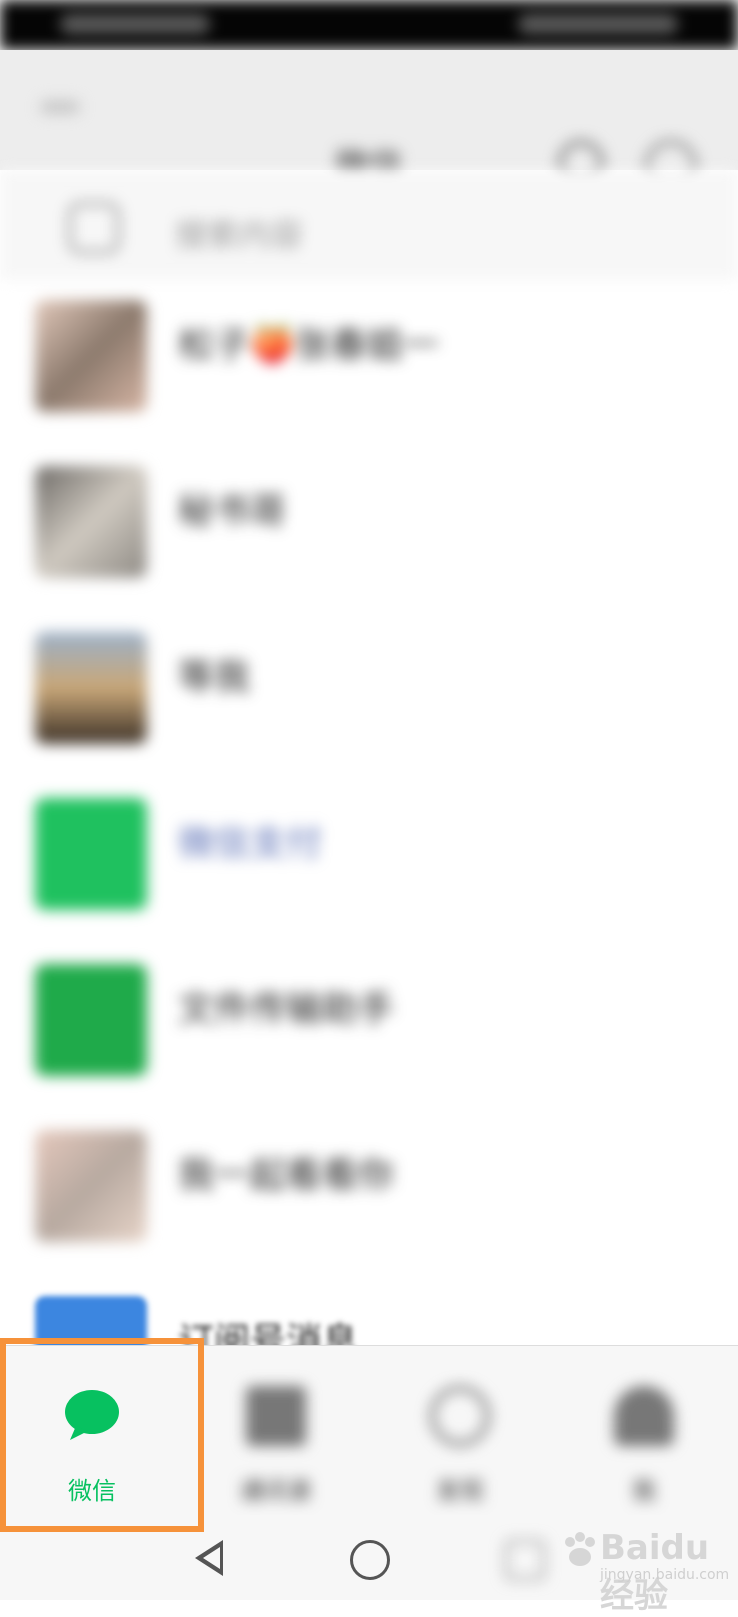 The height and width of the screenshot is (1617, 738). Describe the element at coordinates (369, 695) in the screenshot. I see `chat-item: 等我` at that location.